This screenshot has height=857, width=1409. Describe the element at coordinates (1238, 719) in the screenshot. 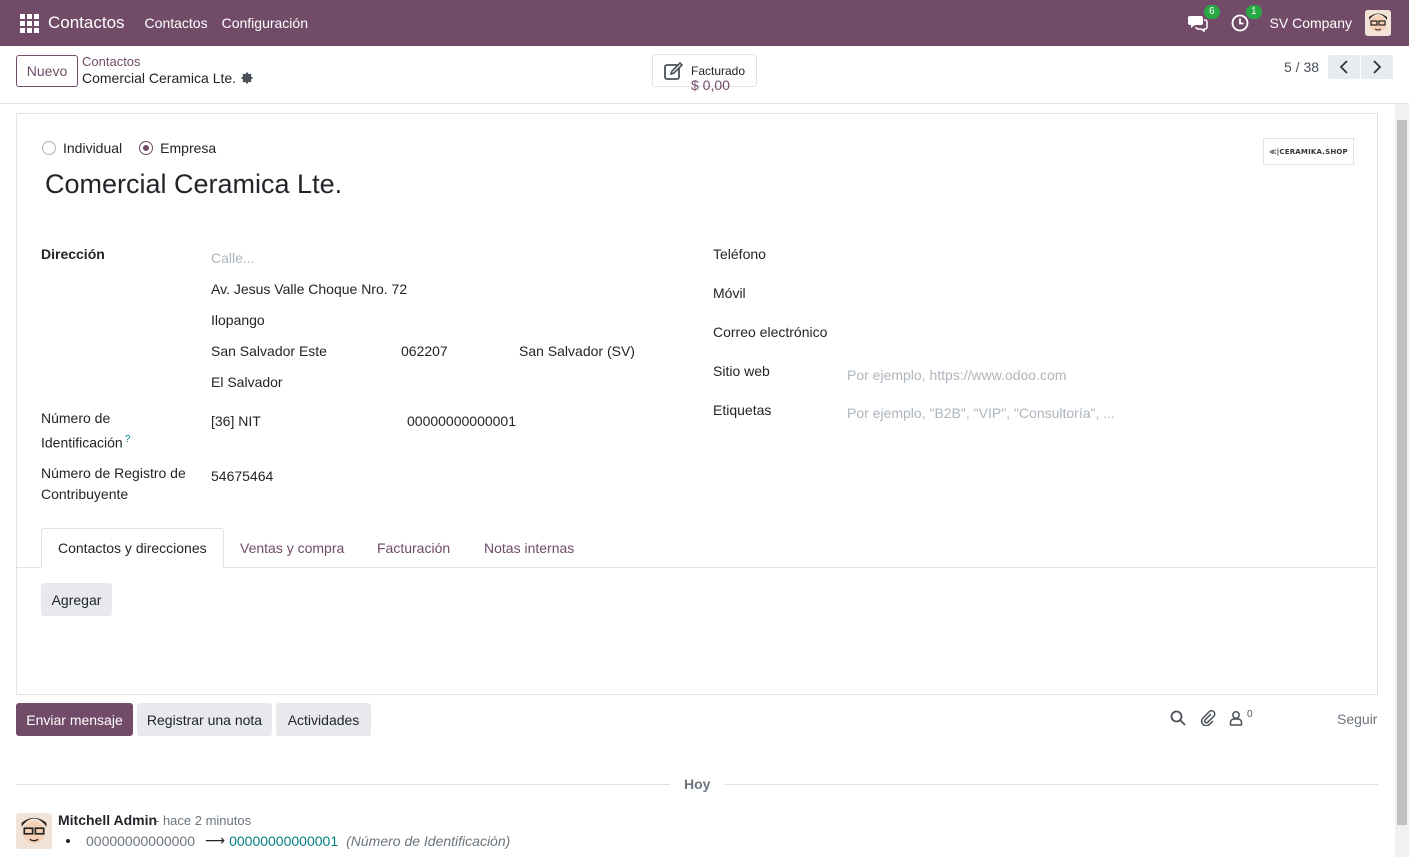

I see `followers-icon` at that location.